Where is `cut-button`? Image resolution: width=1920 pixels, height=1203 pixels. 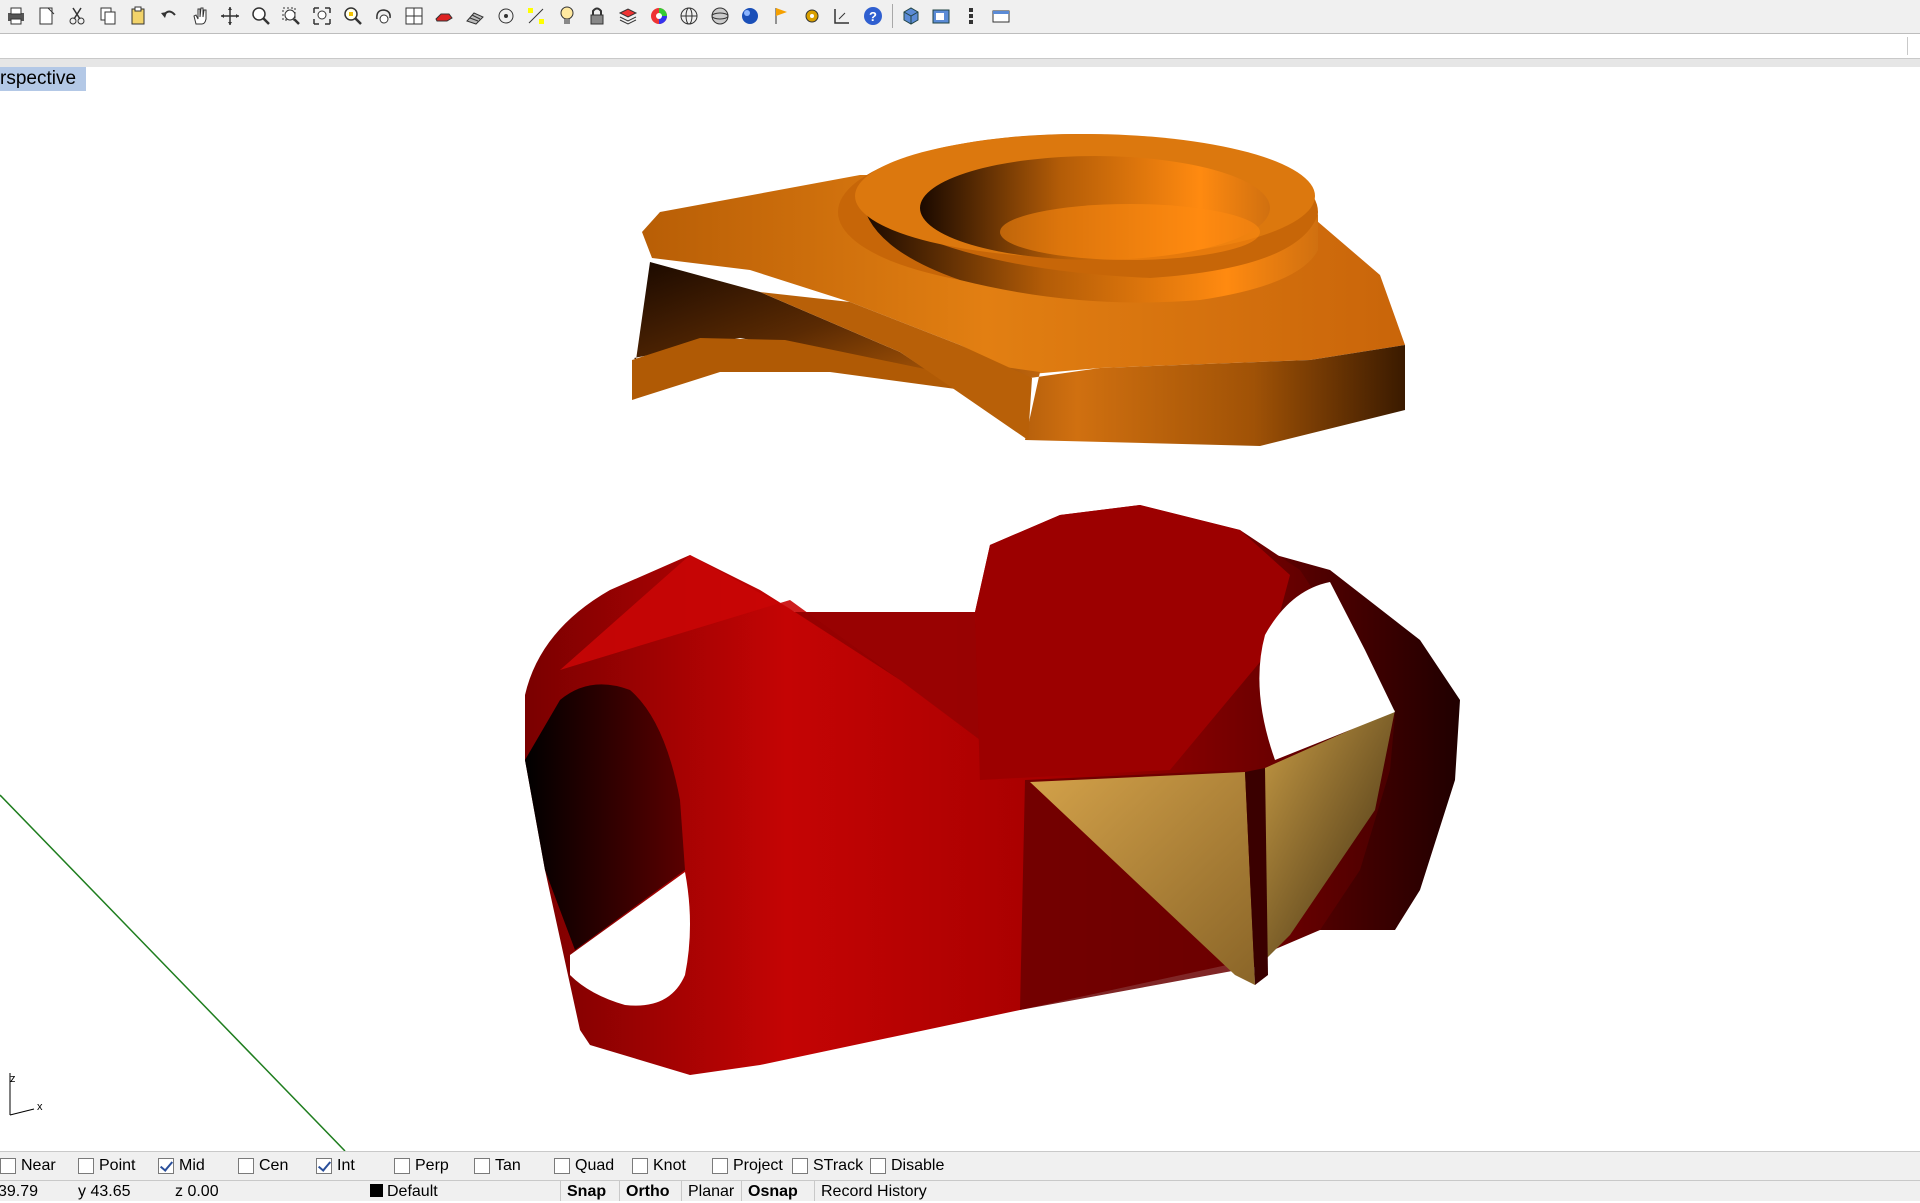 cut-button is located at coordinates (77, 16).